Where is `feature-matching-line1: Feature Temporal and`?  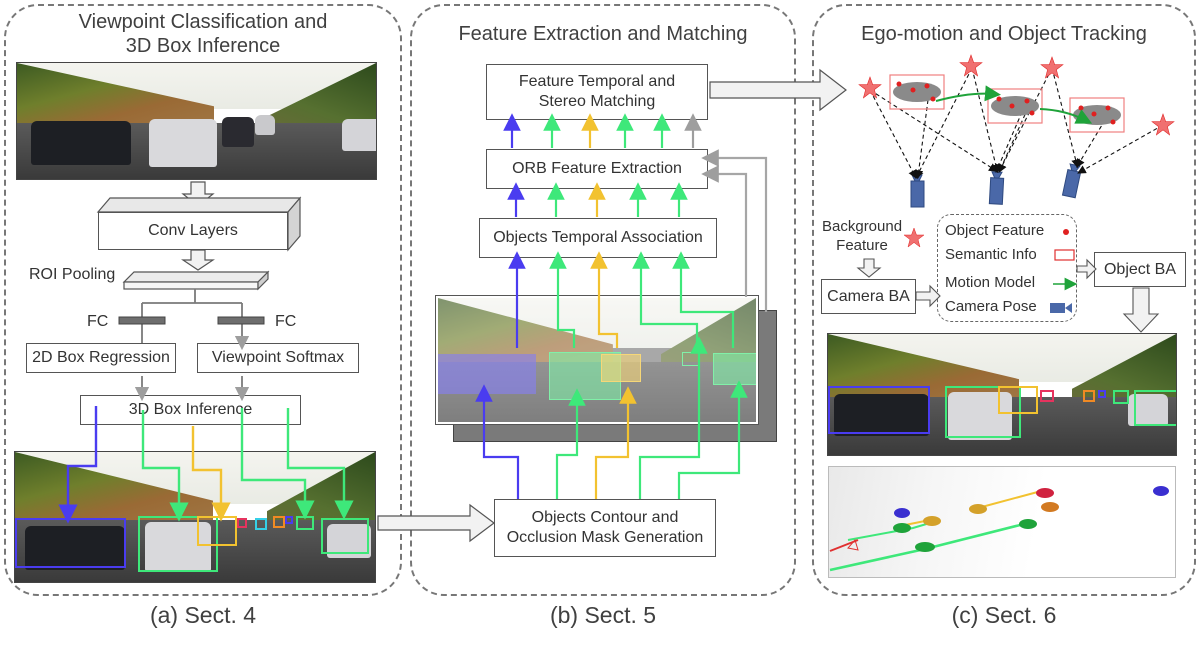 feature-matching-line1: Feature Temporal and is located at coordinates (597, 81).